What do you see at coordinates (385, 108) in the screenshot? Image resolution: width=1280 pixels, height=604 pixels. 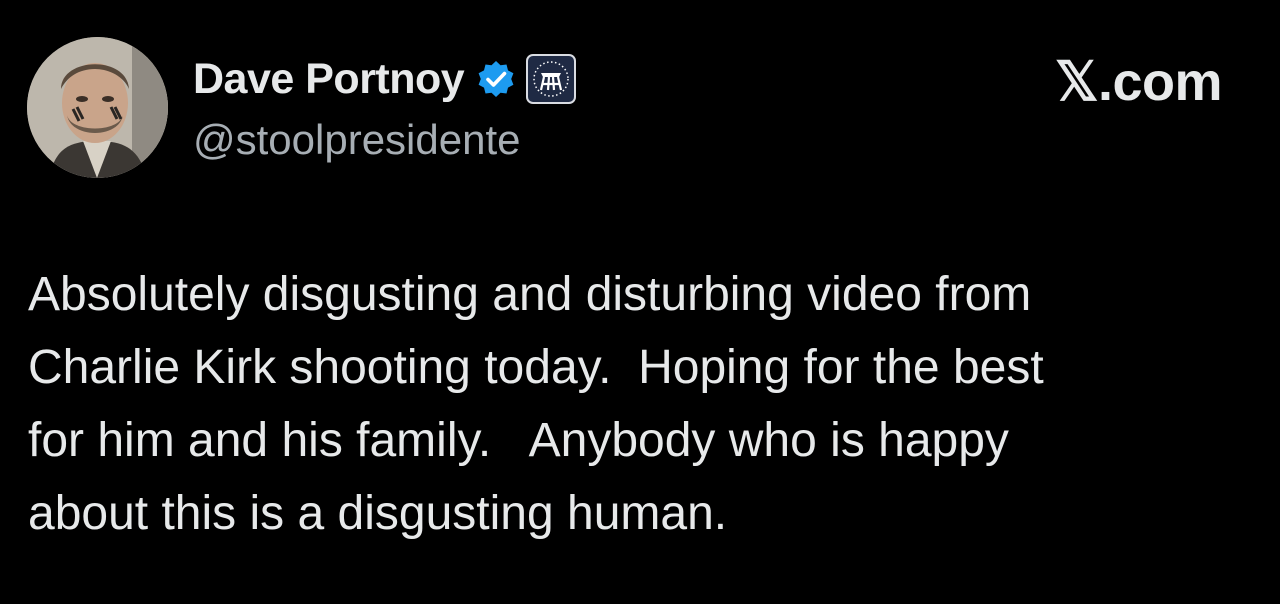 I see `author-header: Dave Portnoy @stoolpresidente` at bounding box center [385, 108].